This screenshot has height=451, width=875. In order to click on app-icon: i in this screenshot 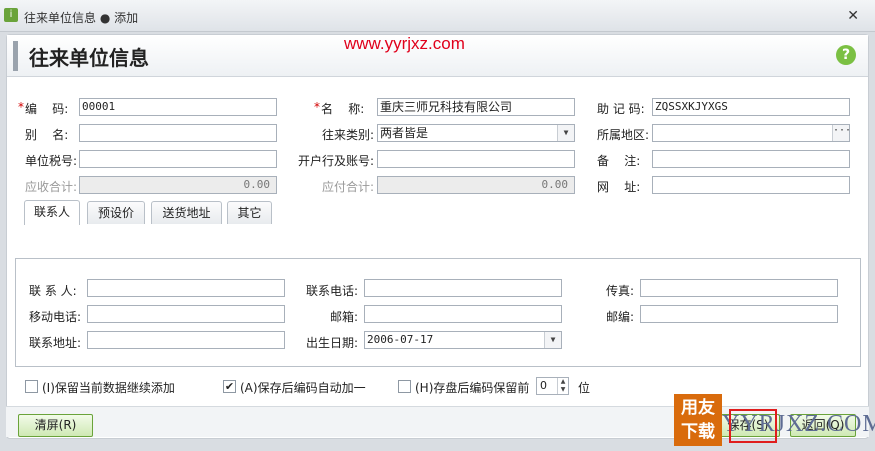, I will do `click(11, 15)`.